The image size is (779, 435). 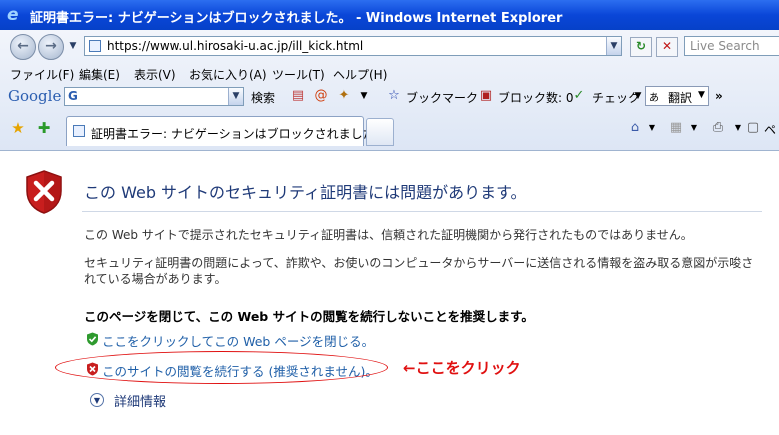 I want to click on google-logo: Google, so click(x=35, y=96).